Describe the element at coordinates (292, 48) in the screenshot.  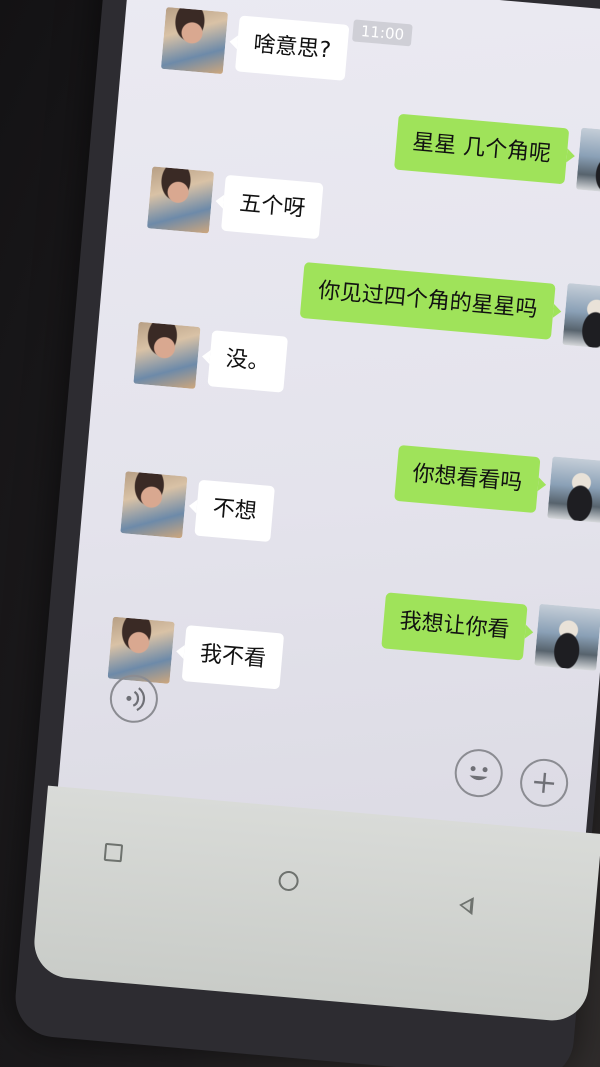
I see `incoming-bubble: 啥意思?` at that location.